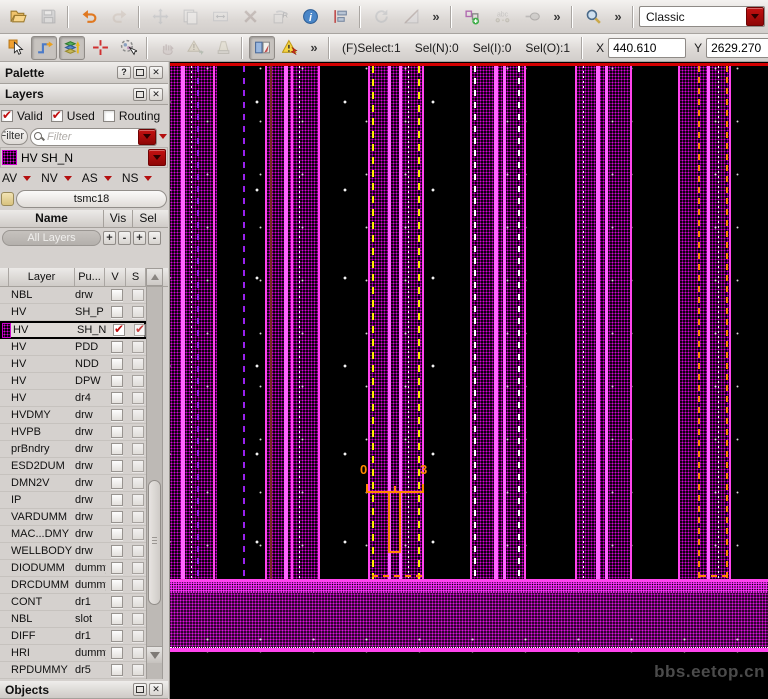  Describe the element at coordinates (250, 17) in the screenshot. I see `delete-button` at that location.